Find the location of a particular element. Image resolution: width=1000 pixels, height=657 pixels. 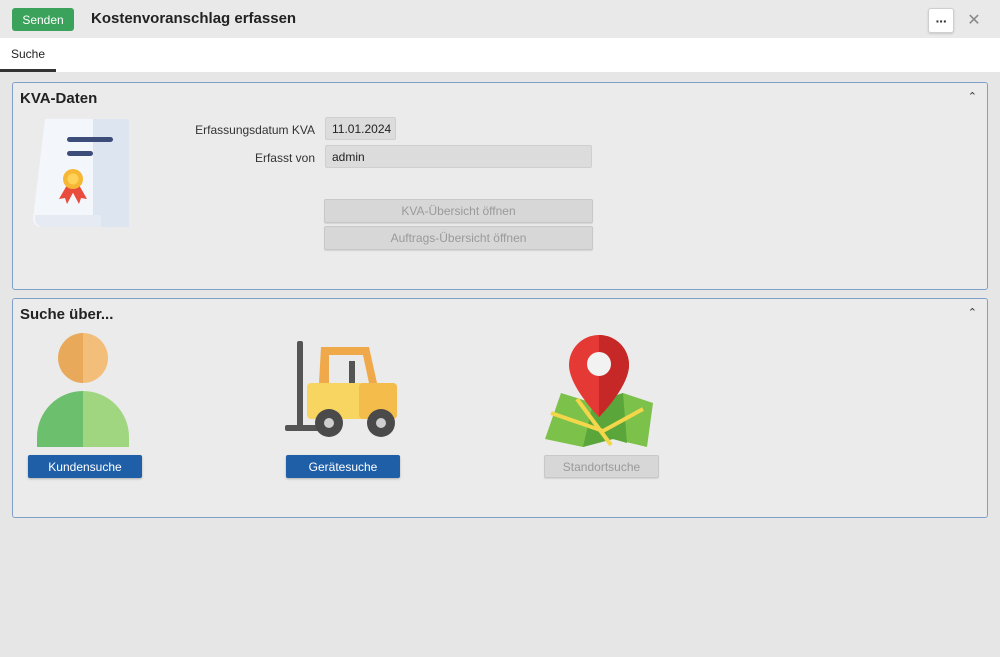

order-overview-button: Auftrags-Übersicht öffnen is located at coordinates (458, 238).